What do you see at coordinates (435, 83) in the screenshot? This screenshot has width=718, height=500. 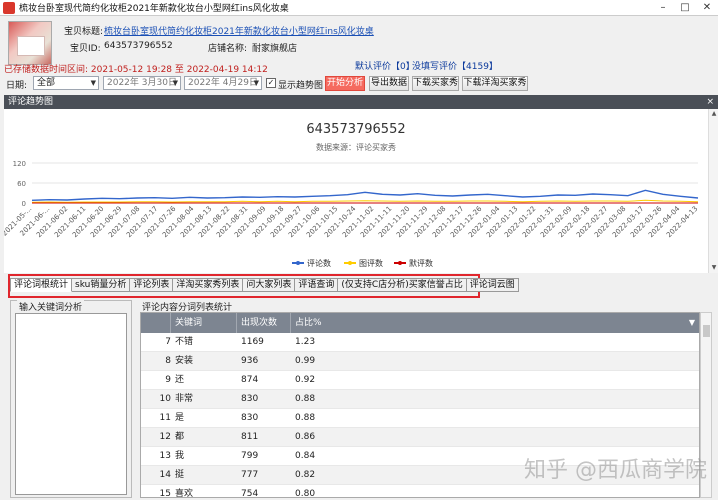 I see `download-buyer-show-button: 下载买家秀` at bounding box center [435, 83].